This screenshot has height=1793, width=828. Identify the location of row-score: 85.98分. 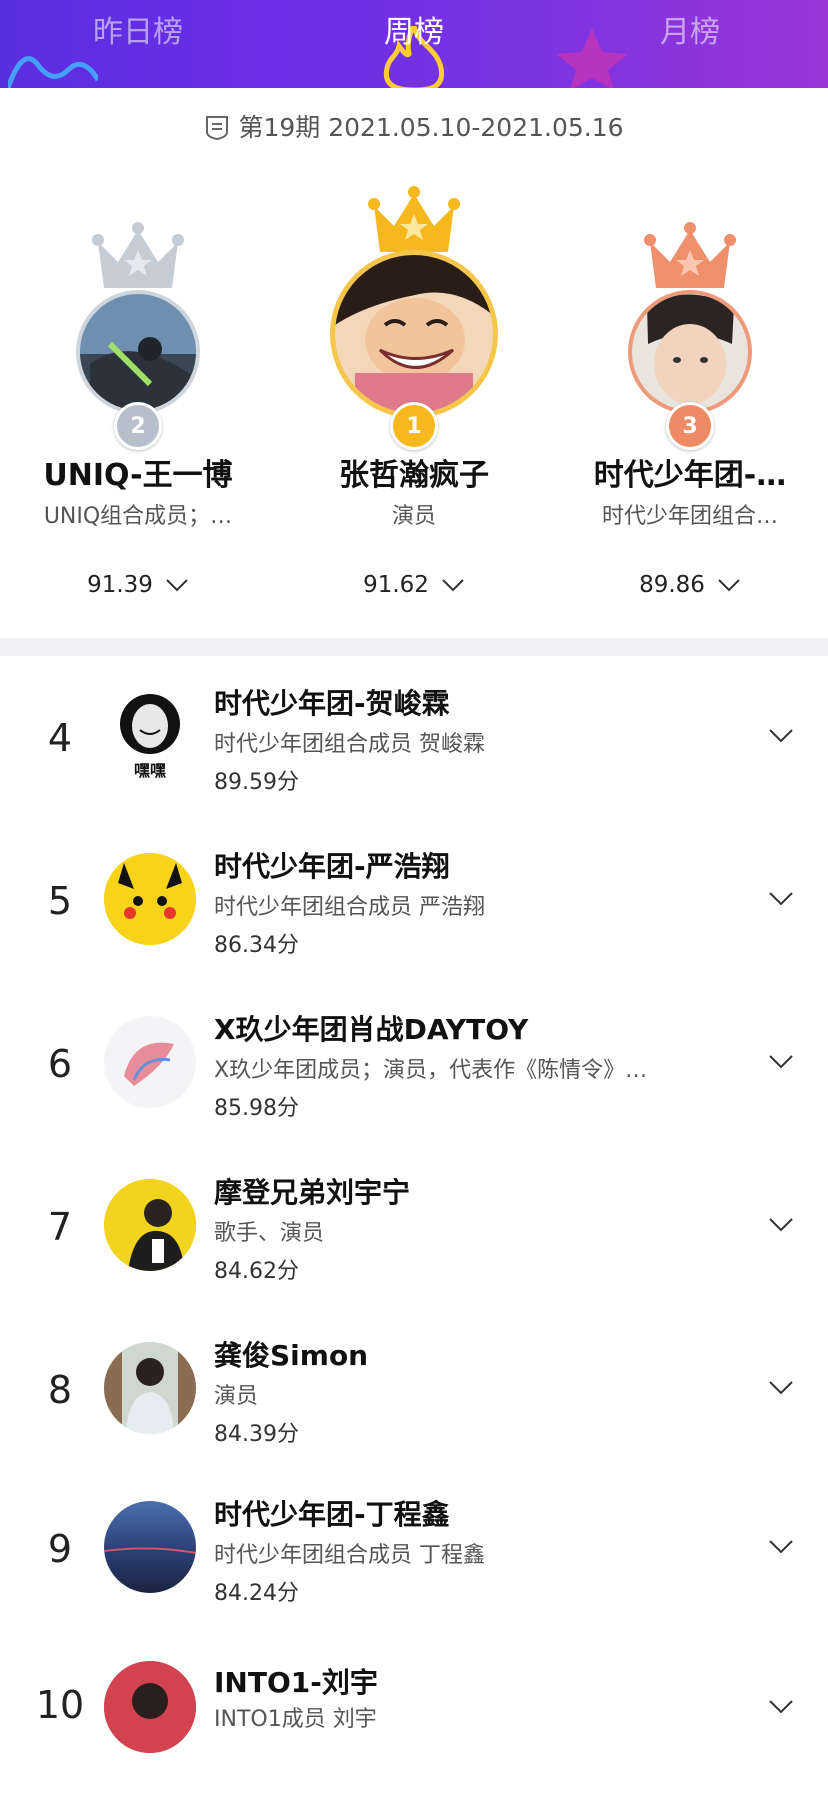
(256, 1108).